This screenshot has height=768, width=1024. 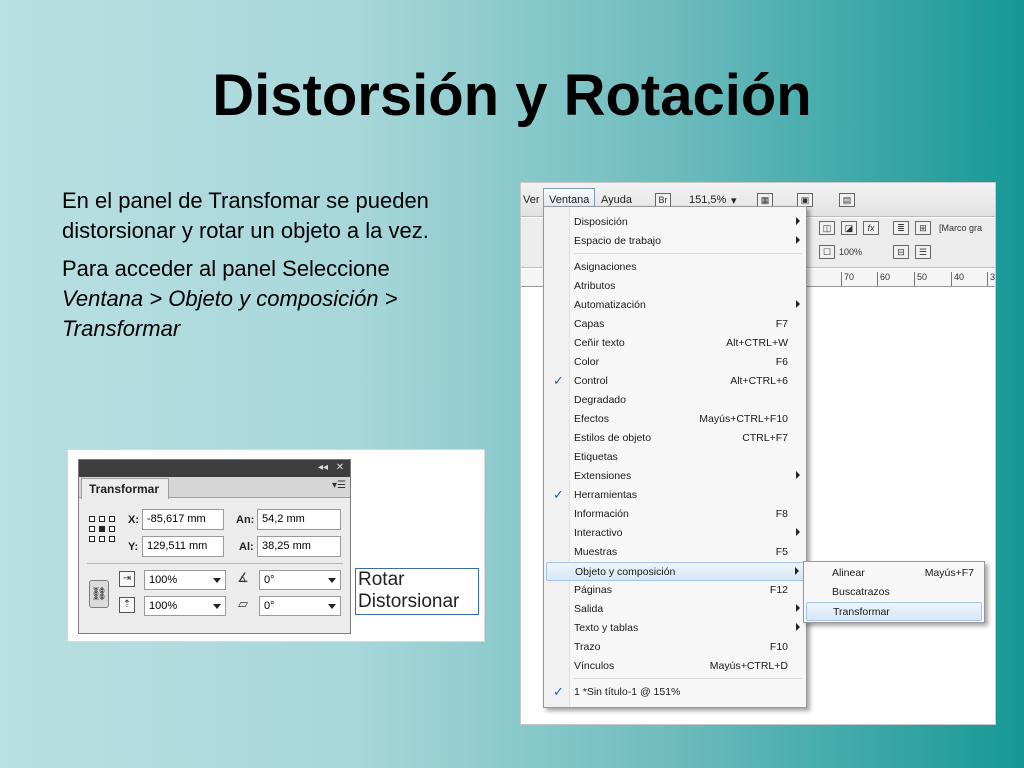 What do you see at coordinates (591, 381) in the screenshot?
I see `menu-item-label: Control` at bounding box center [591, 381].